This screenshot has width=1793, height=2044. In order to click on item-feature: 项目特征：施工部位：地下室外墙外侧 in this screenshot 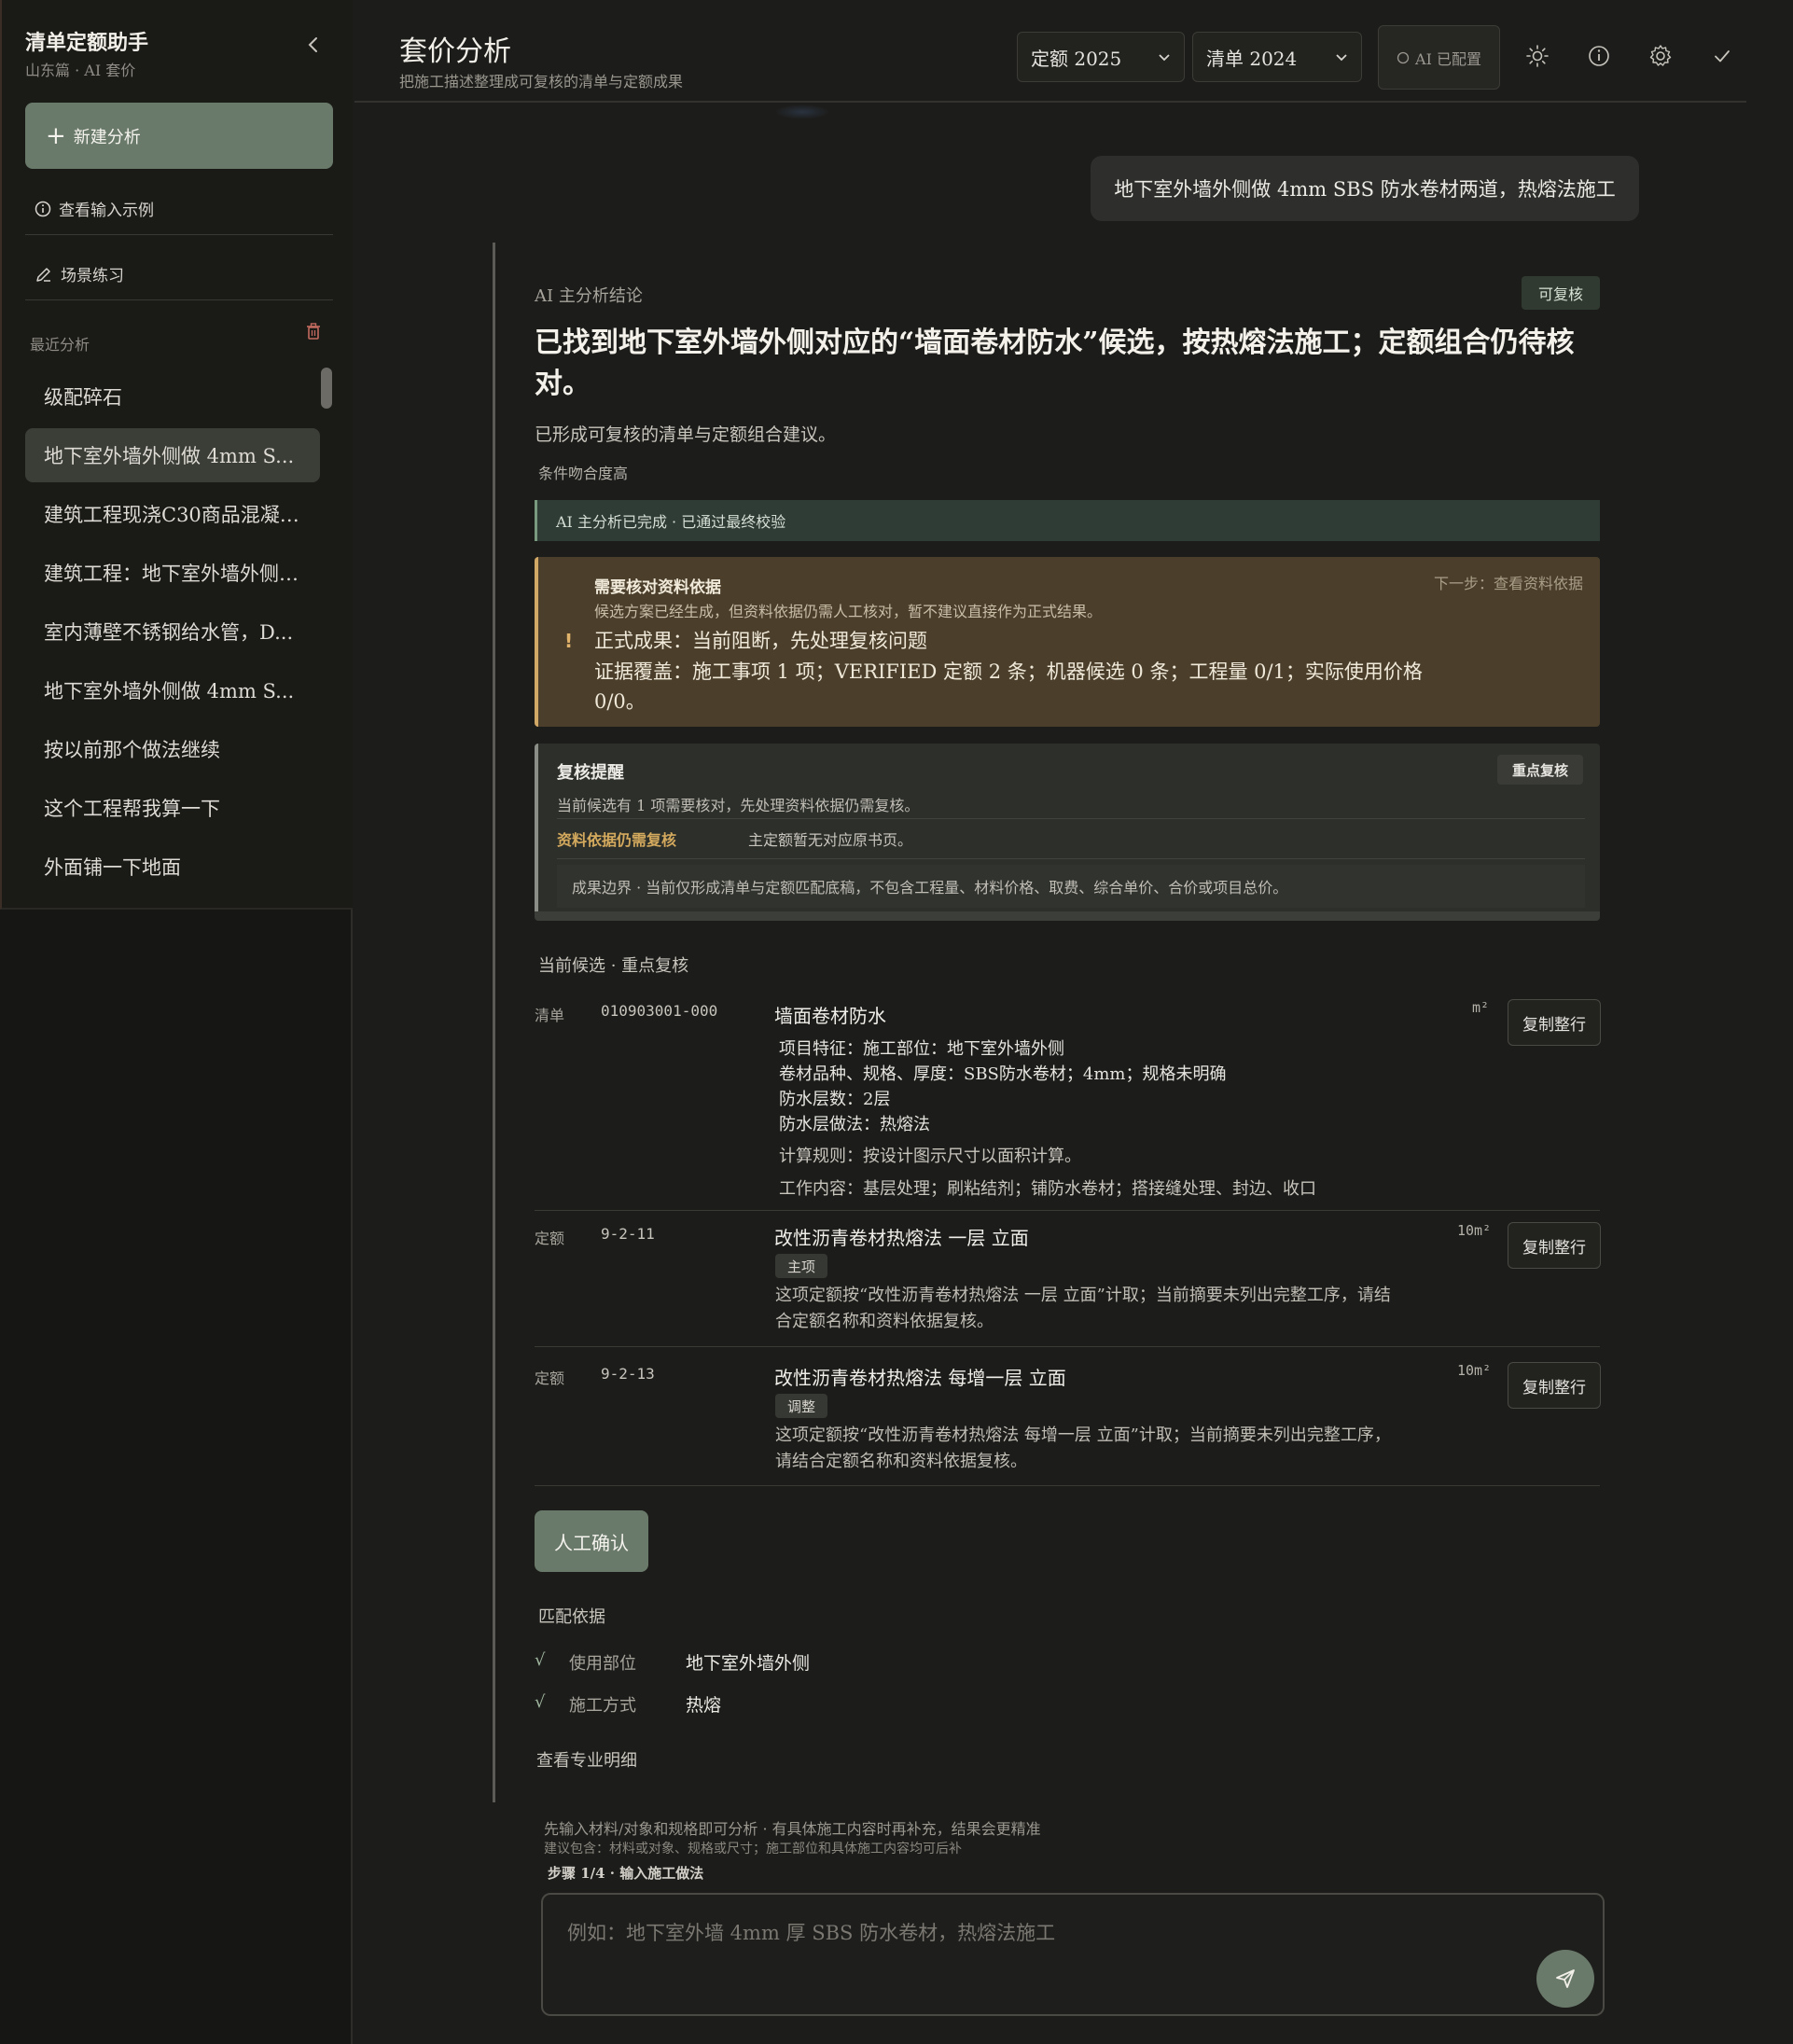, I will do `click(922, 1049)`.